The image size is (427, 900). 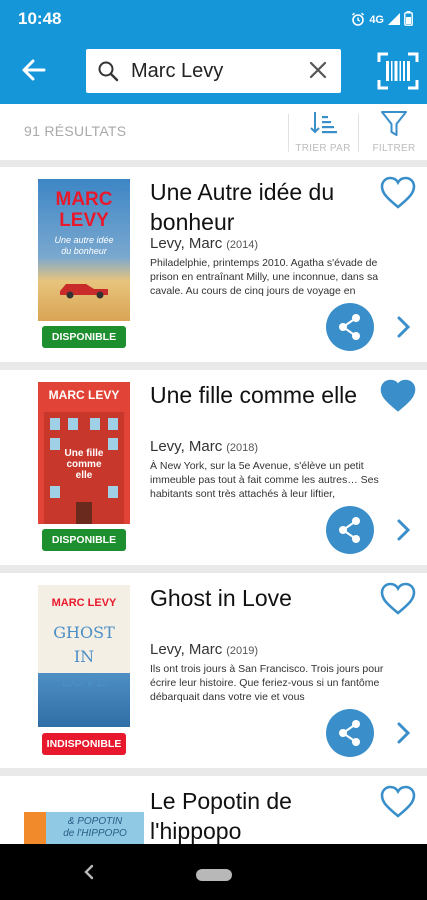 I want to click on book-year: (2014), so click(x=242, y=245).